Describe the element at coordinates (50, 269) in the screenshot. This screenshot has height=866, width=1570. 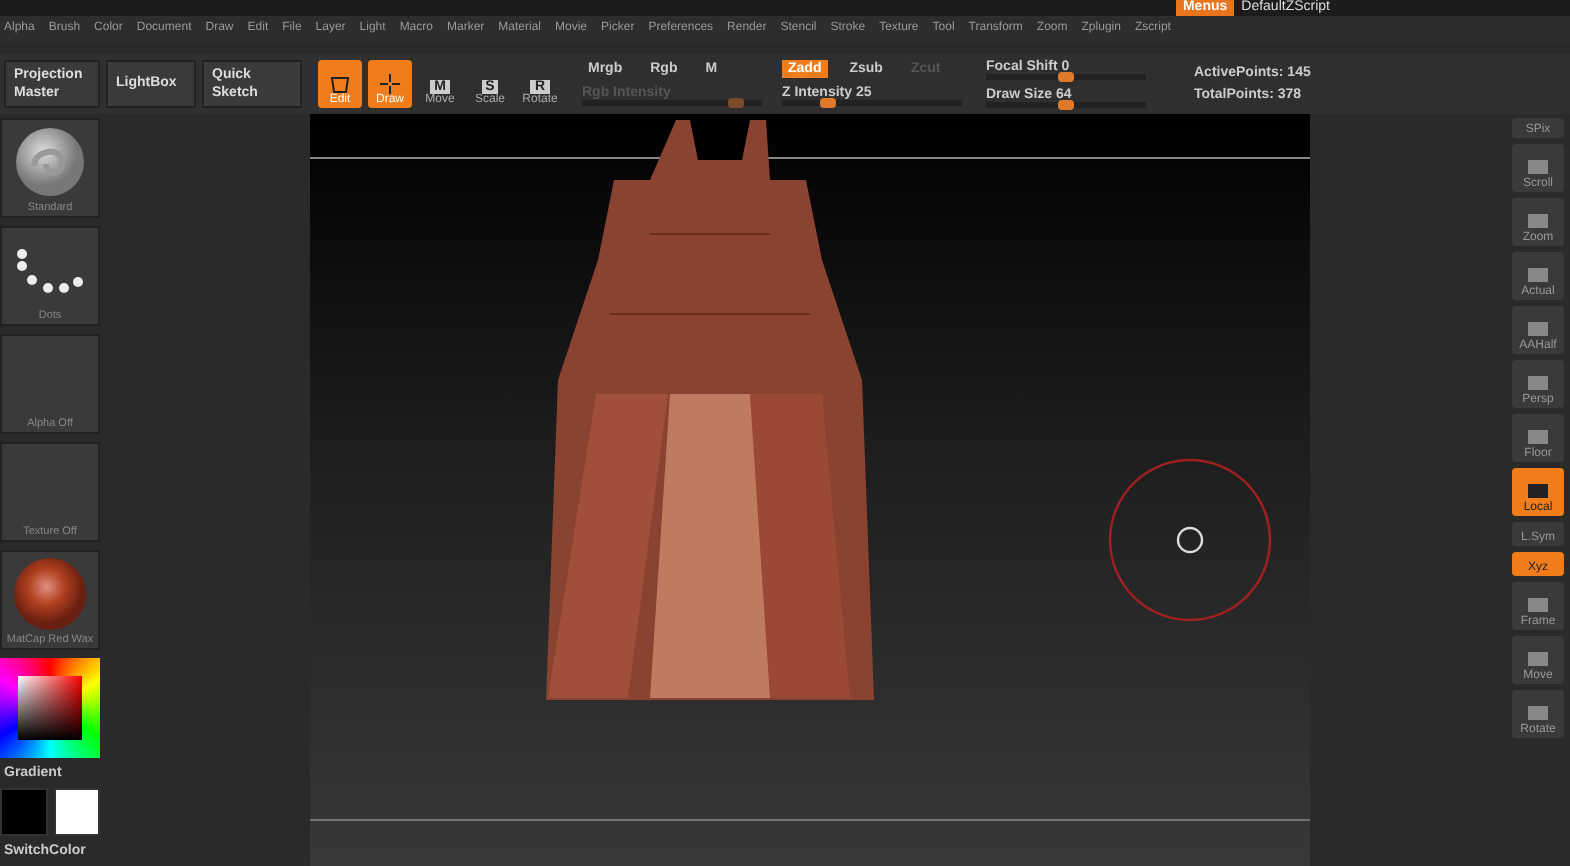
I see `dots-stroke-icon` at that location.